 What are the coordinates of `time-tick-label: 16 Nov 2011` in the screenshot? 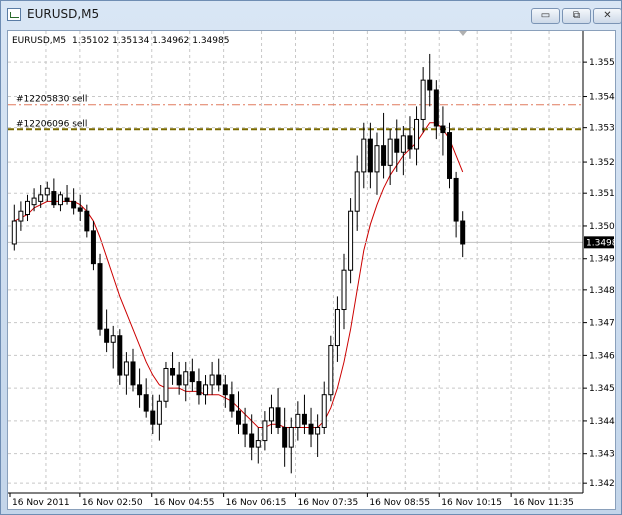 It's located at (41, 503).